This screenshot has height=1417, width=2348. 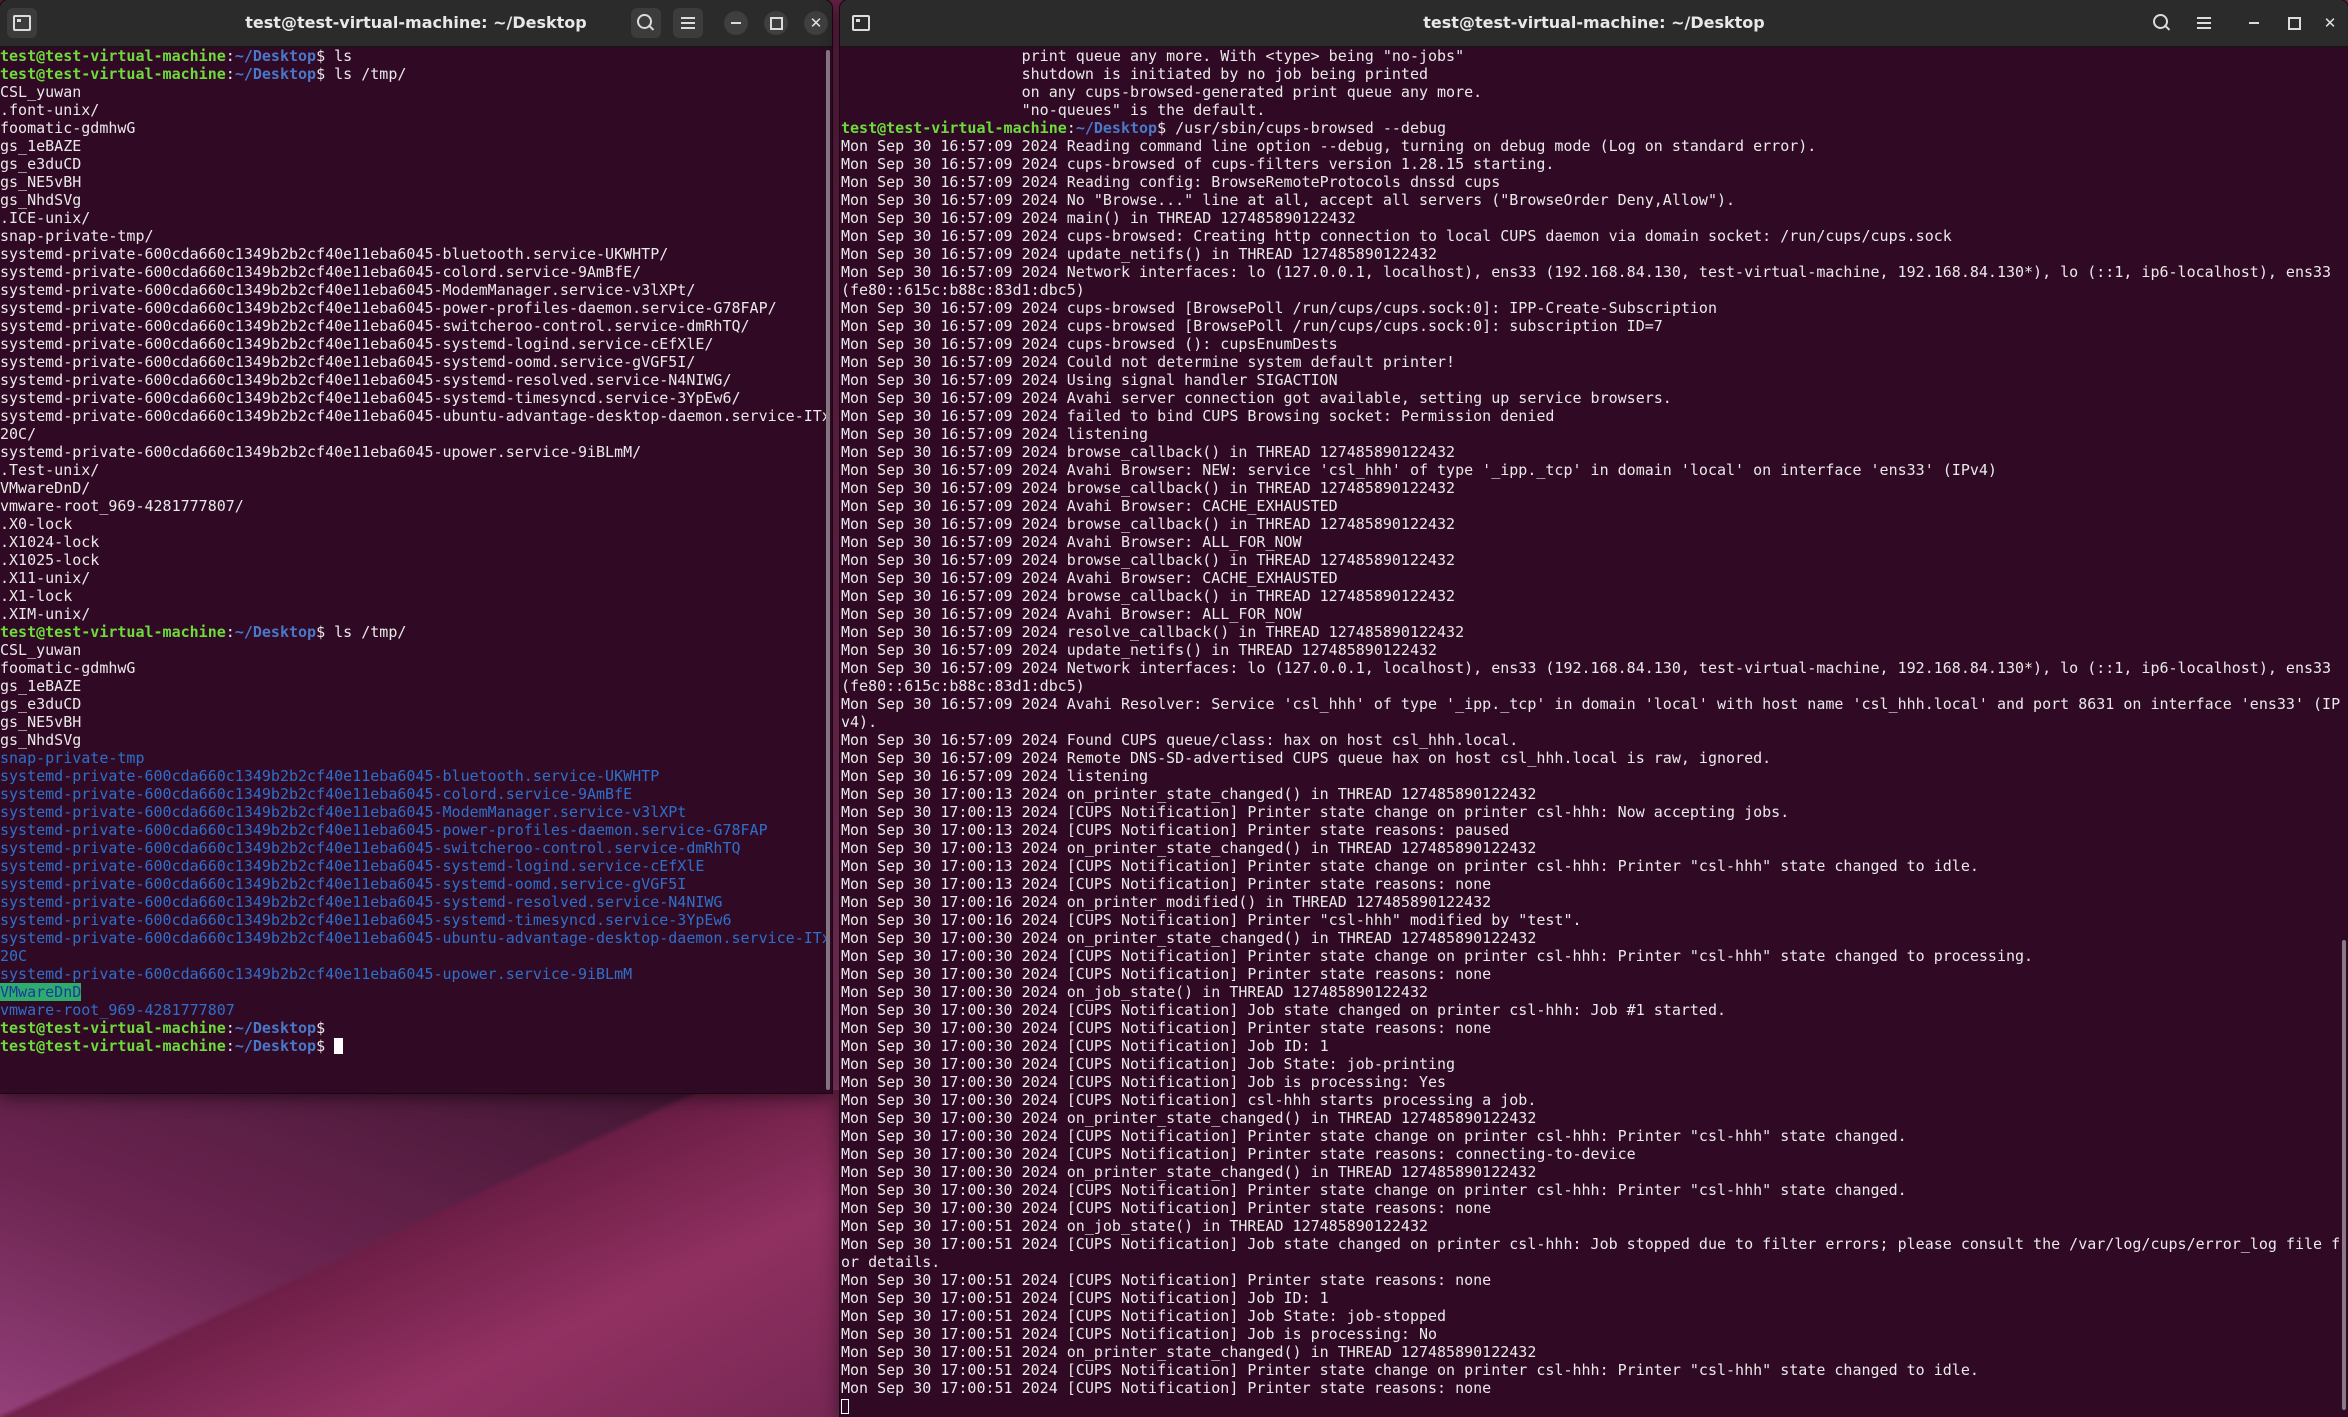 I want to click on terminal-line: CSL_yuwan, so click(x=416, y=650).